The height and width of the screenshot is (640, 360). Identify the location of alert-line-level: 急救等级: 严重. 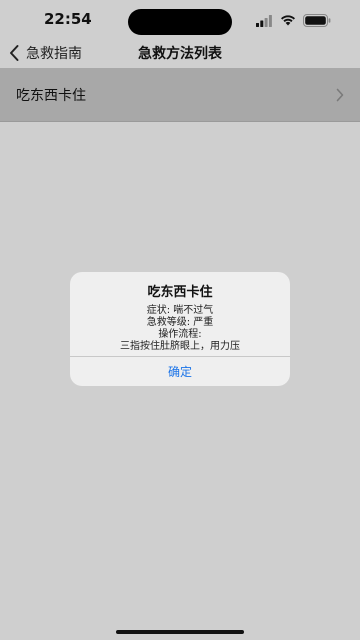
(180, 322).